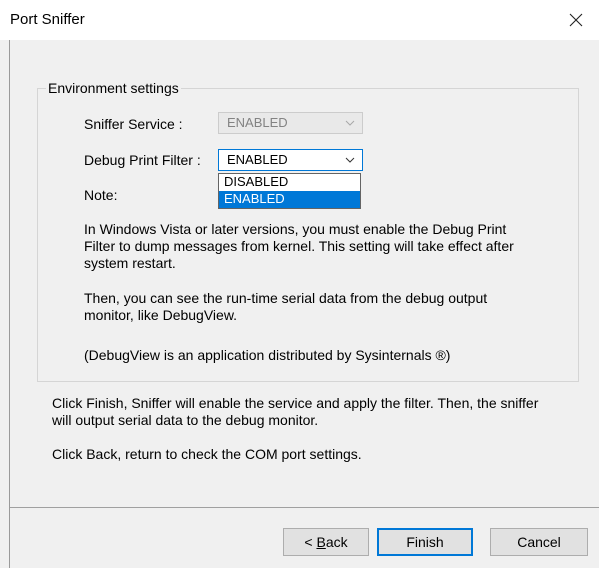 This screenshot has width=599, height=568. What do you see at coordinates (161, 315) in the screenshot?
I see `note-p2-line2: monitor, like DebugView.` at bounding box center [161, 315].